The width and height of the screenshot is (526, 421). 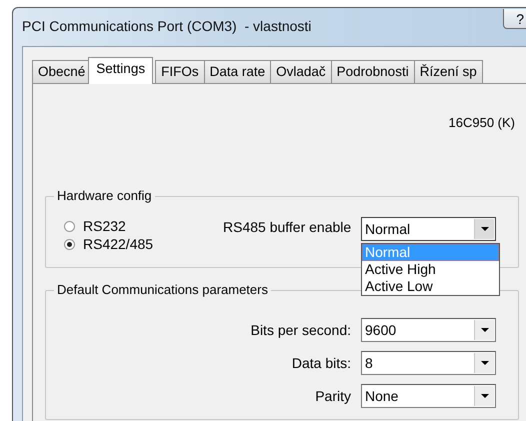 What do you see at coordinates (428, 330) in the screenshot?
I see `dropdown-field: 9600` at bounding box center [428, 330].